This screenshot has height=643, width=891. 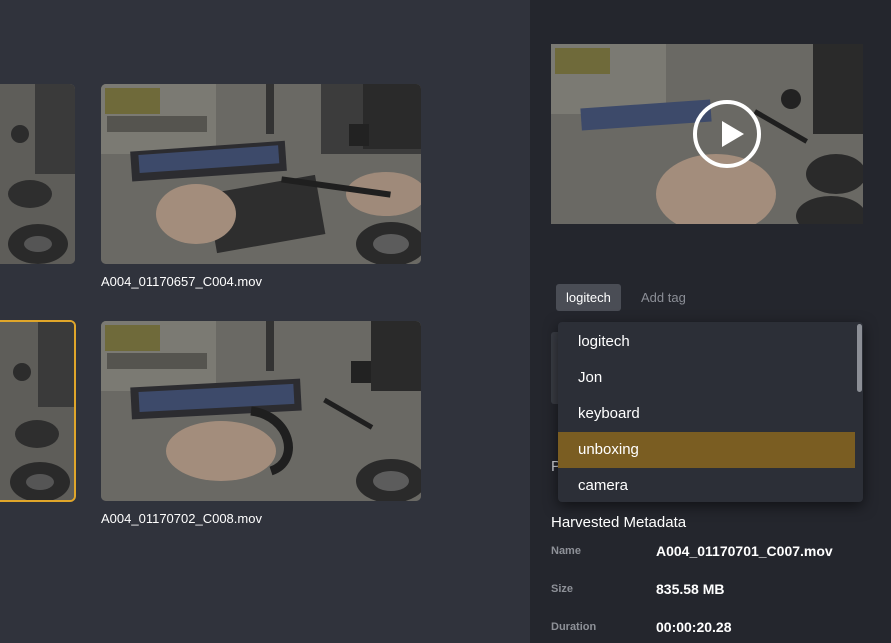 I want to click on dropdown-option: Jon, so click(x=706, y=378).